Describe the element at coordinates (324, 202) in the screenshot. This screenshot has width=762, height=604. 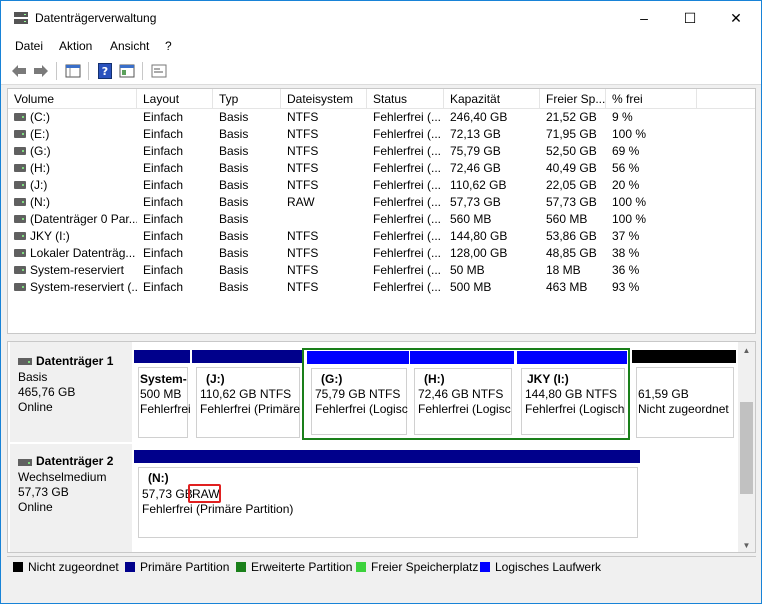
I see `cell-dateisystem: RAW` at that location.